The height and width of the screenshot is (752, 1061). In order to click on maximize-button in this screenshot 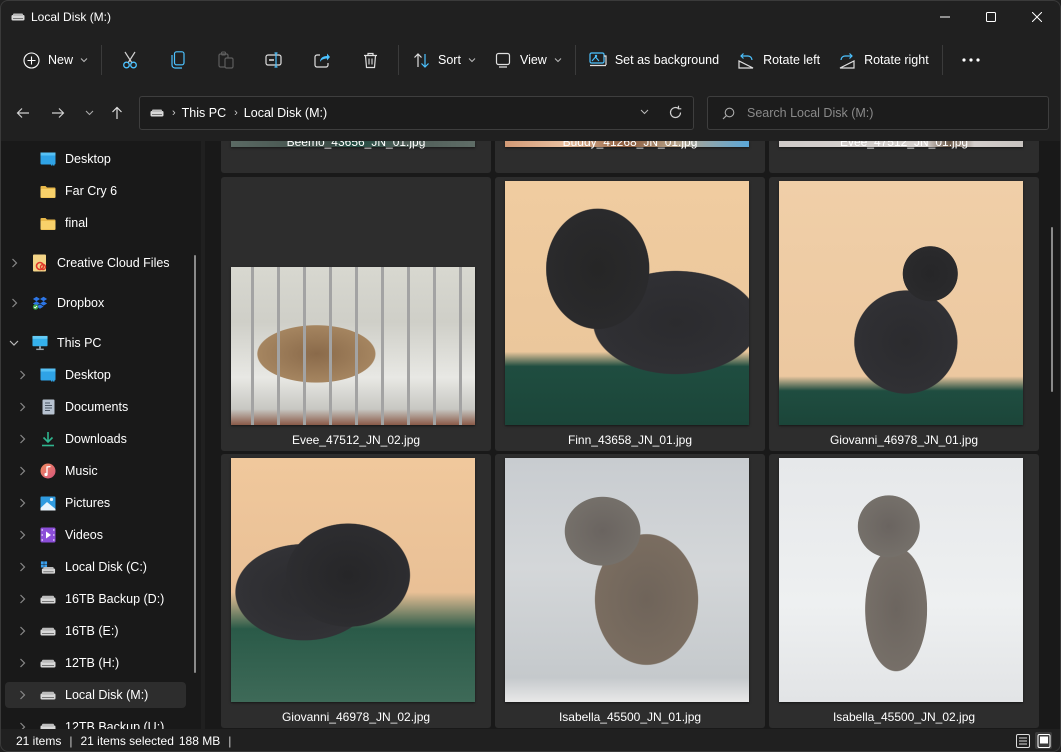, I will do `click(991, 17)`.